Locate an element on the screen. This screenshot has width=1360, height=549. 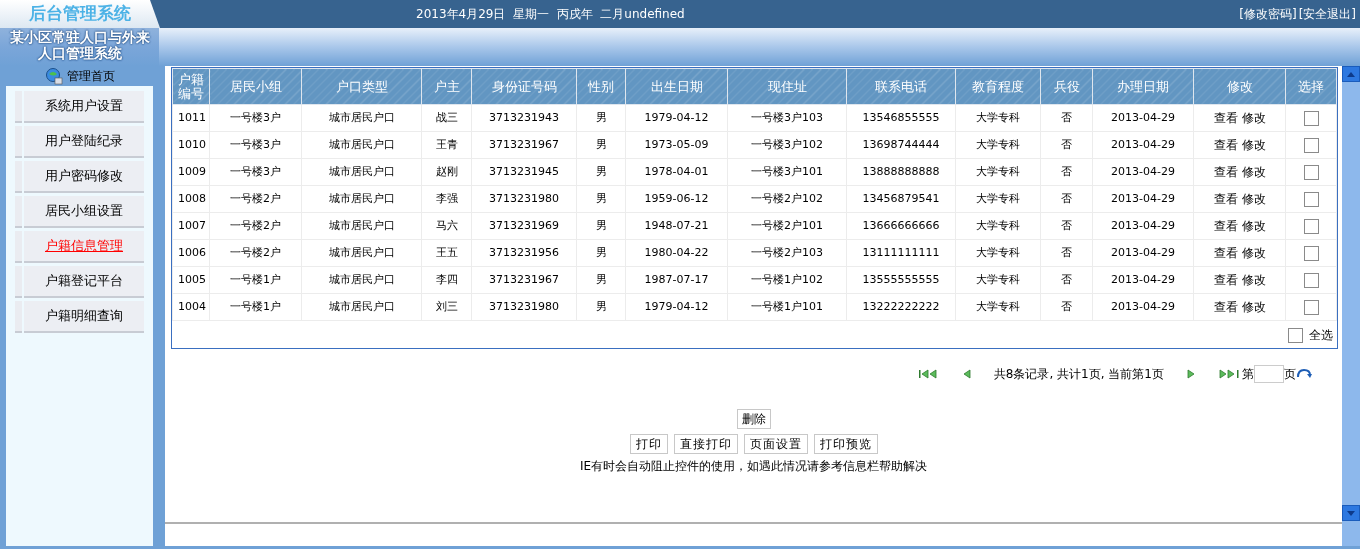
scroll-up-button is located at coordinates (1351, 74).